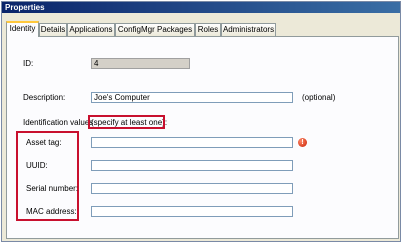  Describe the element at coordinates (126, 122) in the screenshot. I see `hint-highlight-box` at that location.